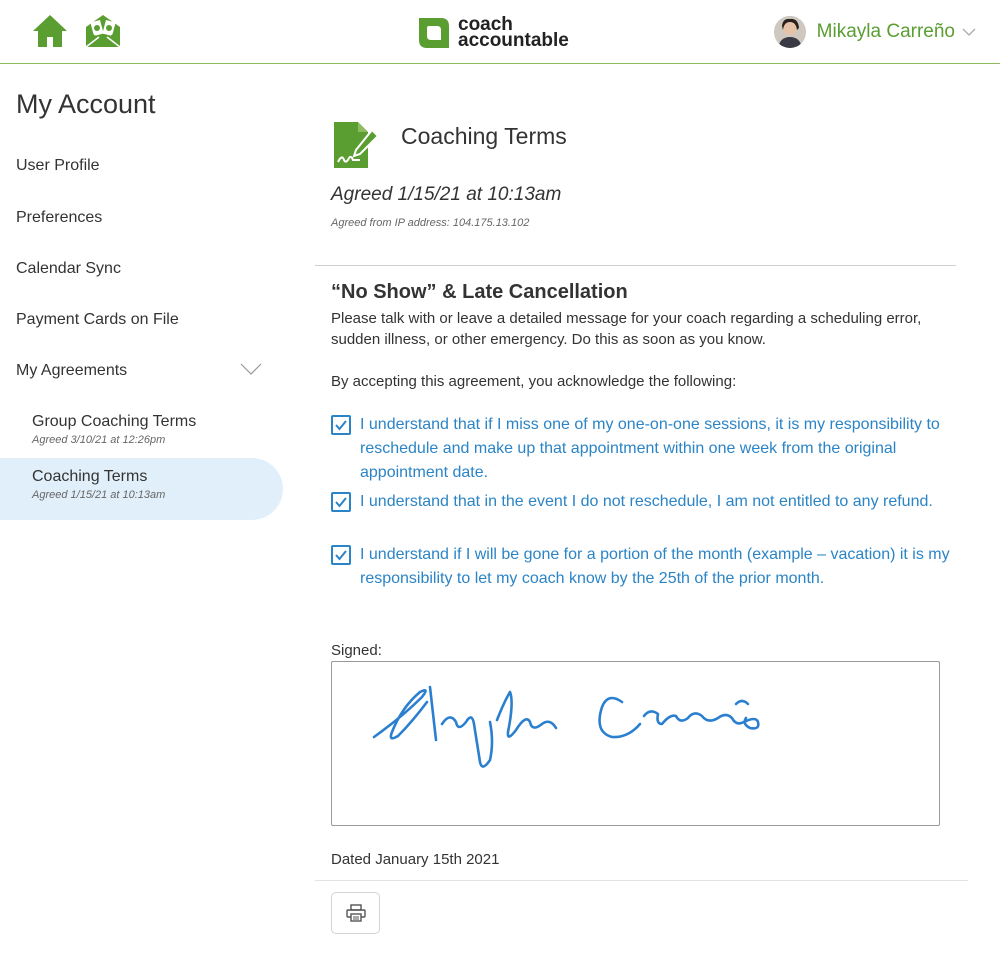 The height and width of the screenshot is (966, 1000). Describe the element at coordinates (430, 223) in the screenshot. I see `agreed-ip: Agreed from IP address: 104.175.13.102` at that location.